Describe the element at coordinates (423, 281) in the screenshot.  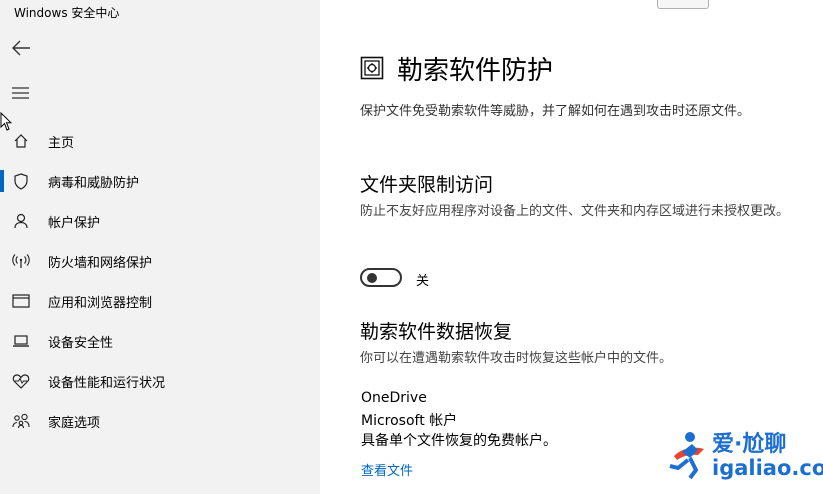
I see `toggle-state-label: 关` at that location.